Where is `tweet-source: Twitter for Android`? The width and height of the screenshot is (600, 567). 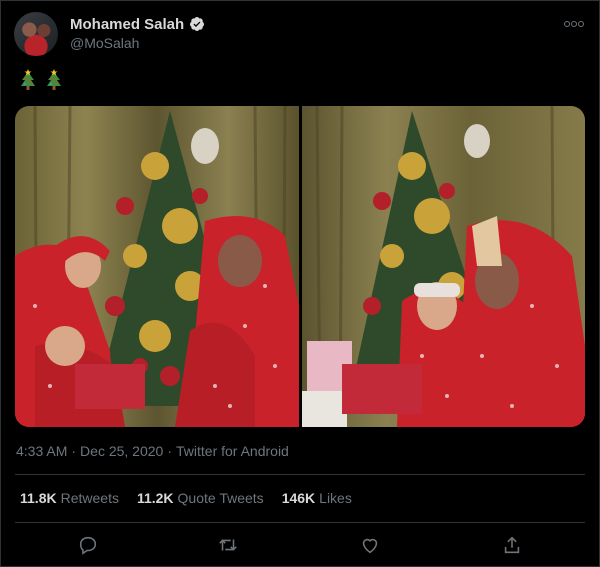
tweet-source: Twitter for Android is located at coordinates (232, 451).